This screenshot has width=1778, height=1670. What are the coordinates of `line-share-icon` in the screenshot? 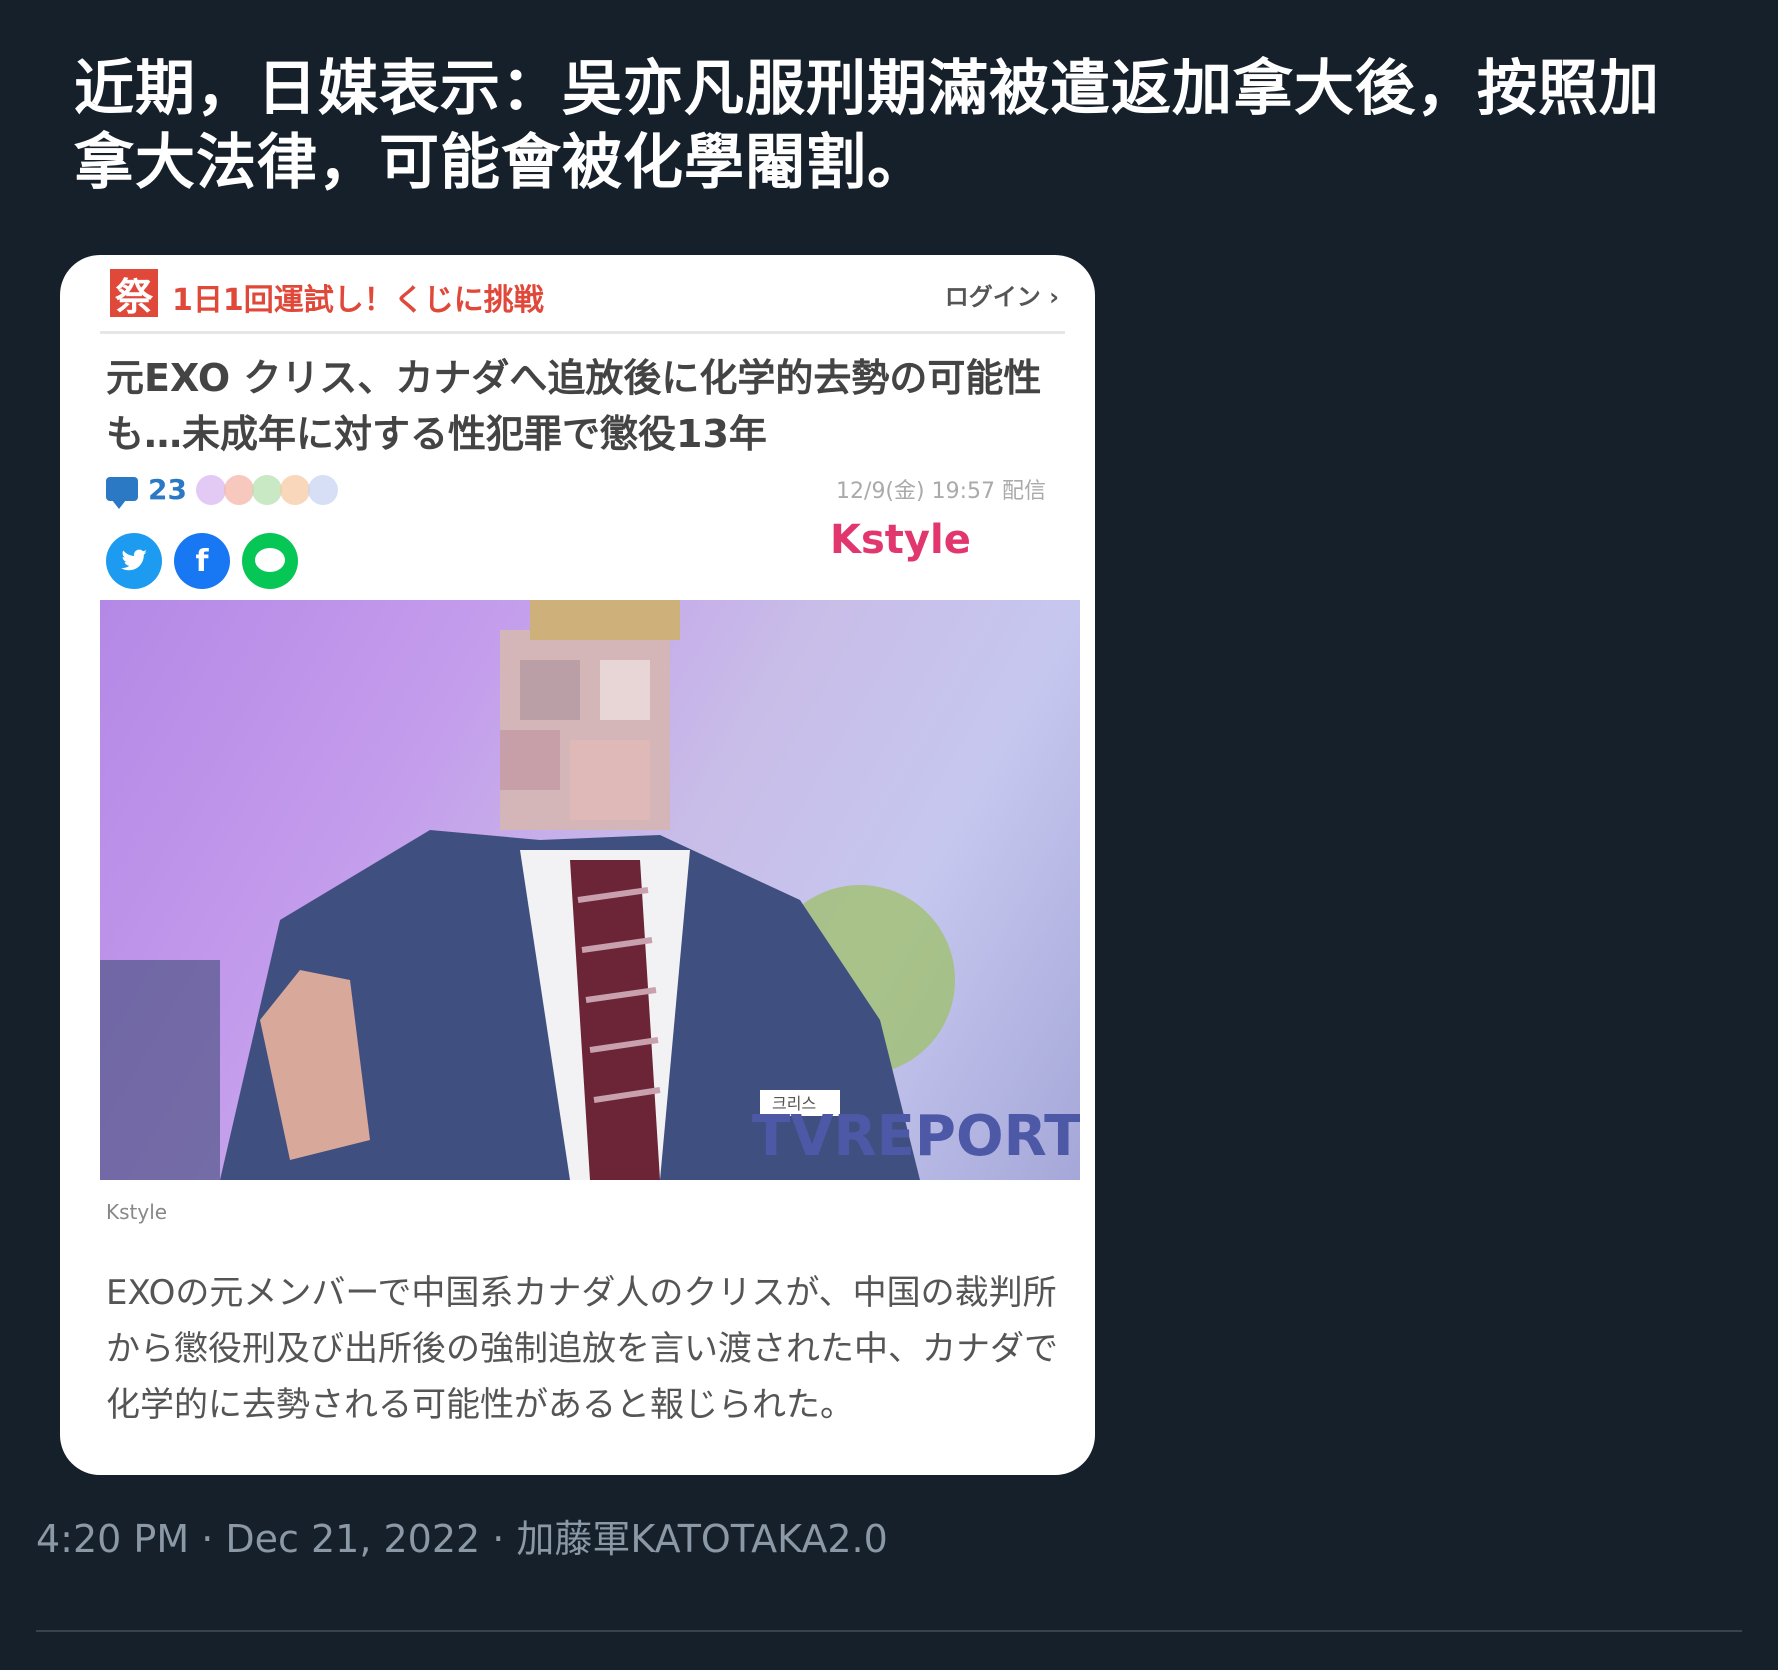 It's located at (270, 561).